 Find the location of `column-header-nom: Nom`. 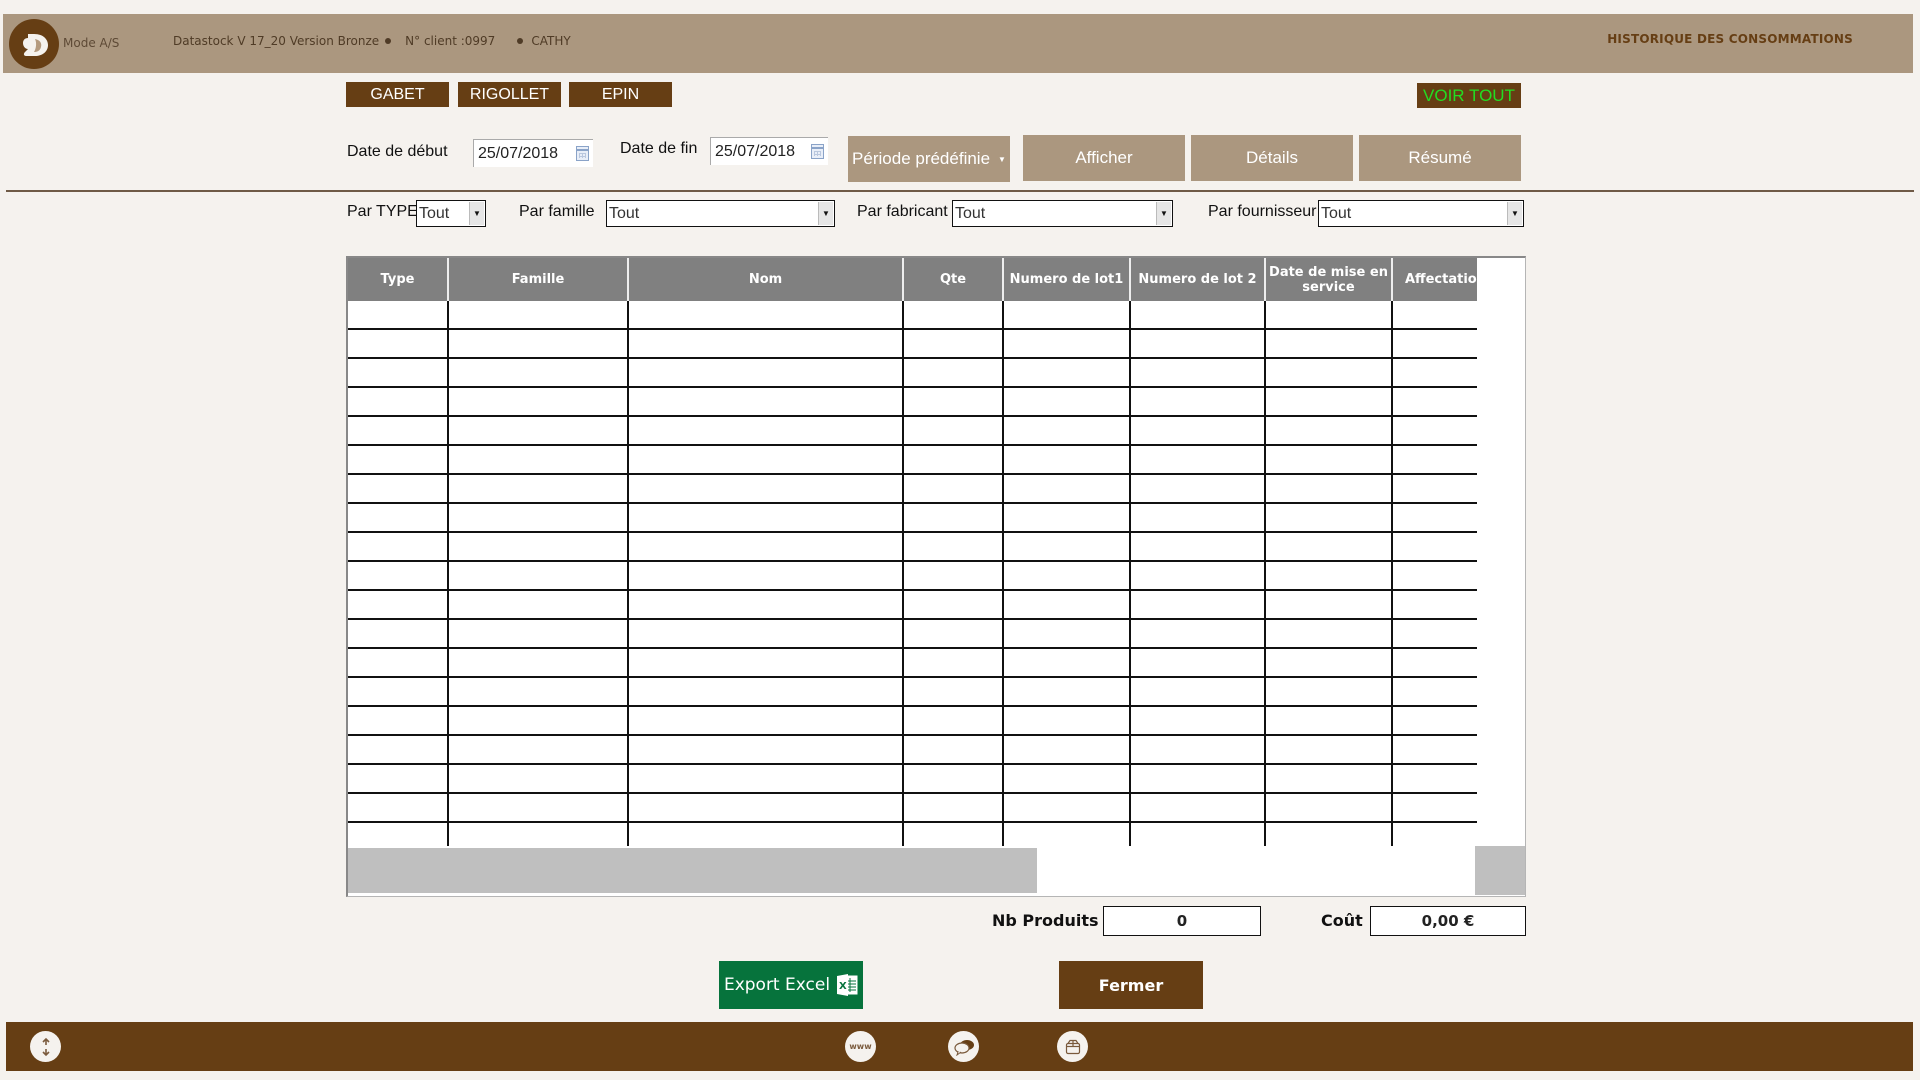

column-header-nom: Nom is located at coordinates (766, 279).